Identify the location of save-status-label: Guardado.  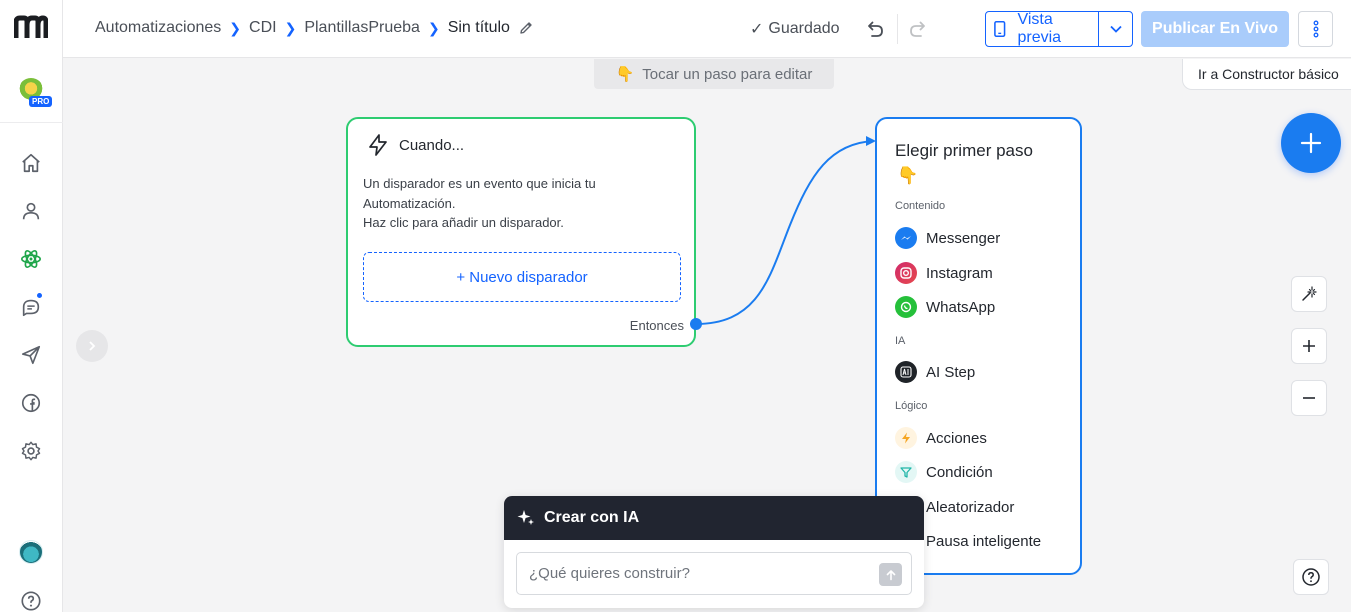
(804, 28).